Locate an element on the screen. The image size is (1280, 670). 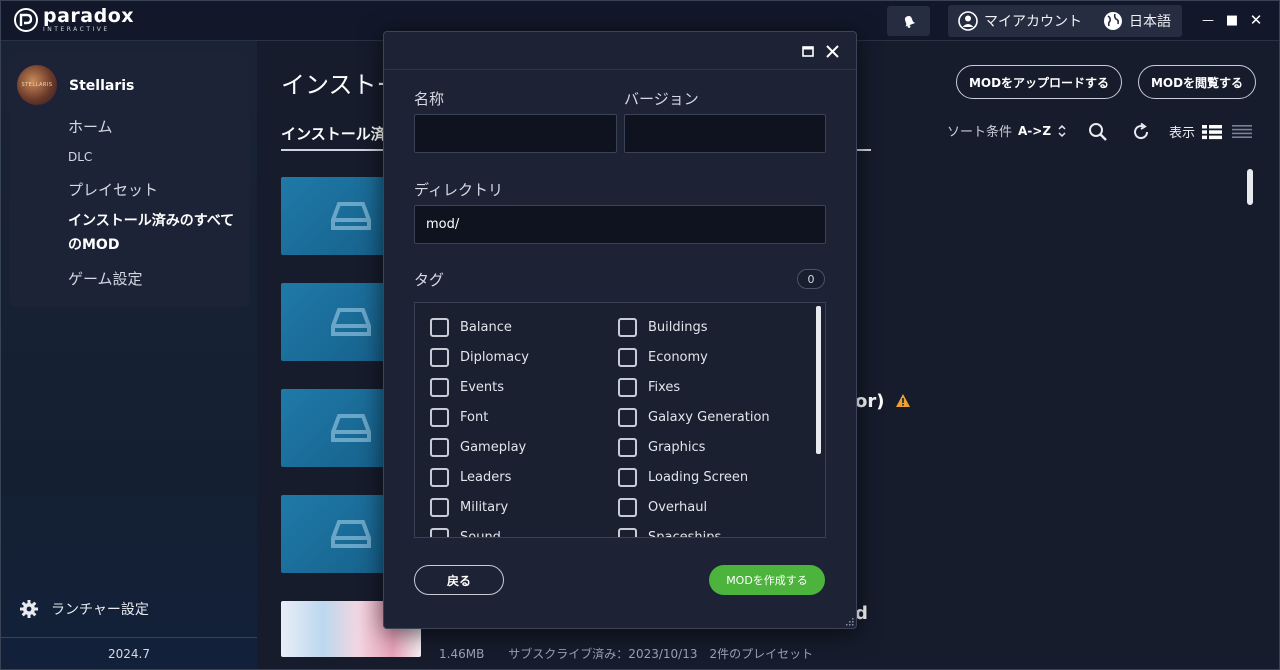
search-button is located at coordinates (1098, 132).